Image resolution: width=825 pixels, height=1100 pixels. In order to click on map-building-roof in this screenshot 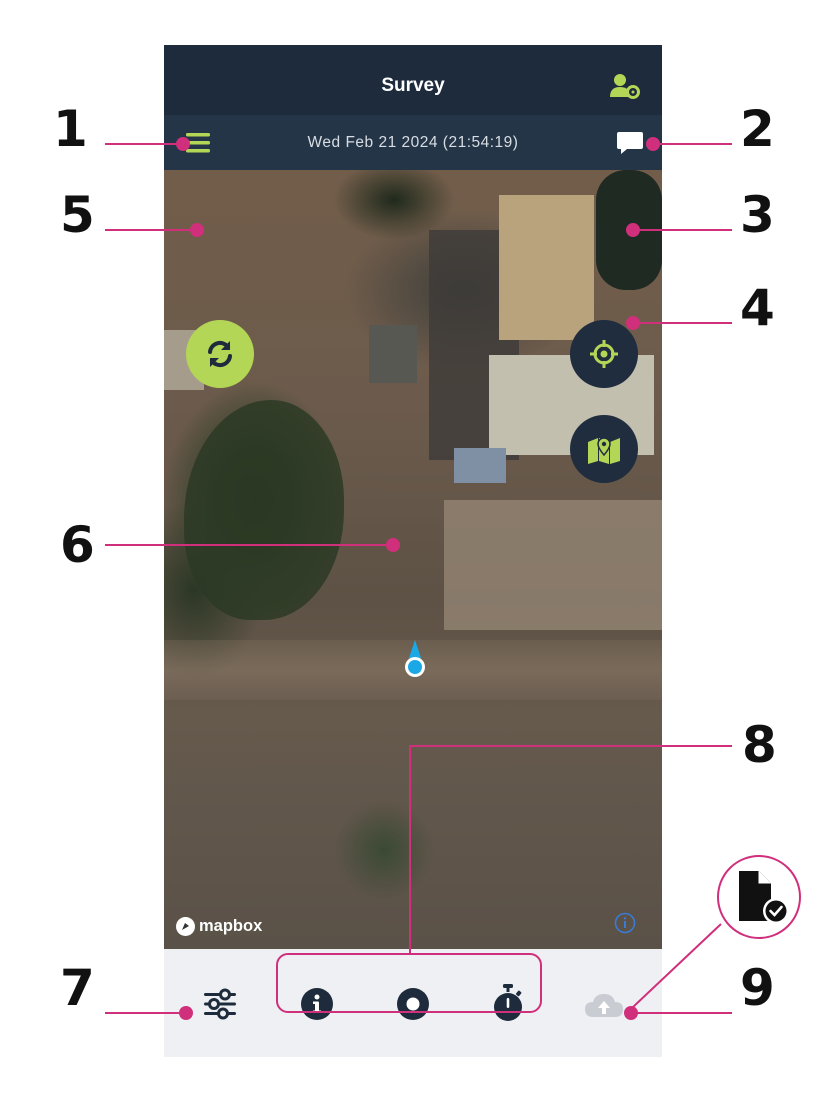, I will do `click(546, 267)`.